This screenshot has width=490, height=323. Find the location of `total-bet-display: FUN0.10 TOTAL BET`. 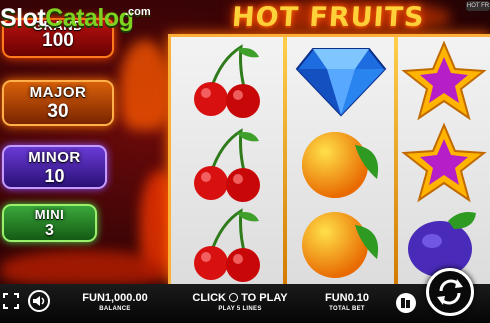

total-bet-display: FUN0.10 TOTAL BET is located at coordinates (347, 302).